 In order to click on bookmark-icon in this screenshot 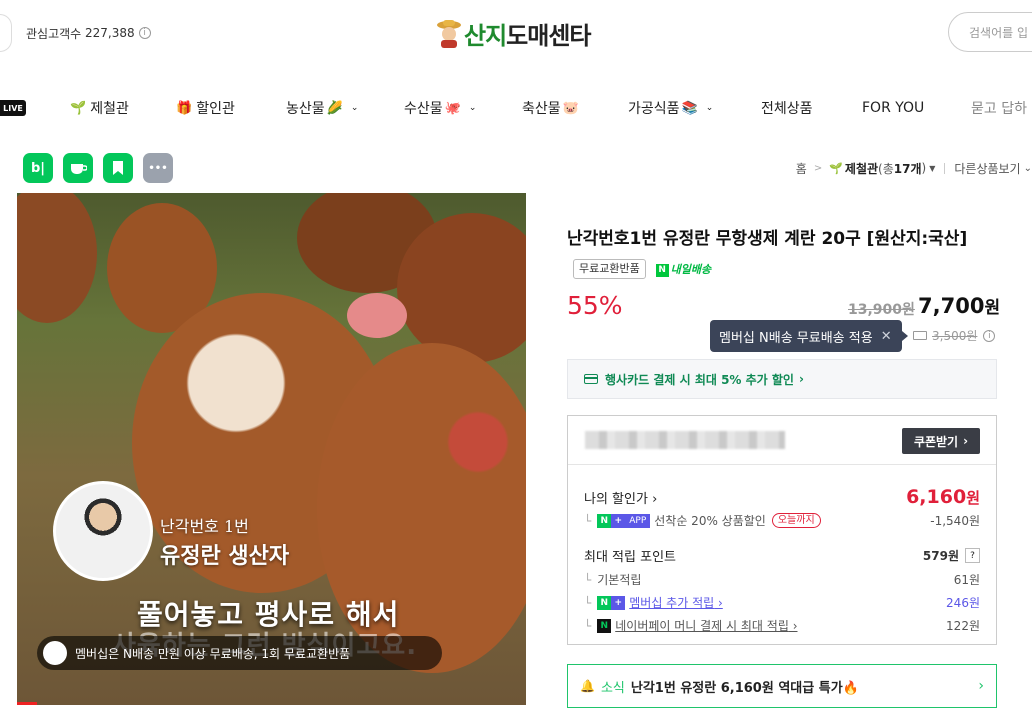, I will do `click(118, 168)`.